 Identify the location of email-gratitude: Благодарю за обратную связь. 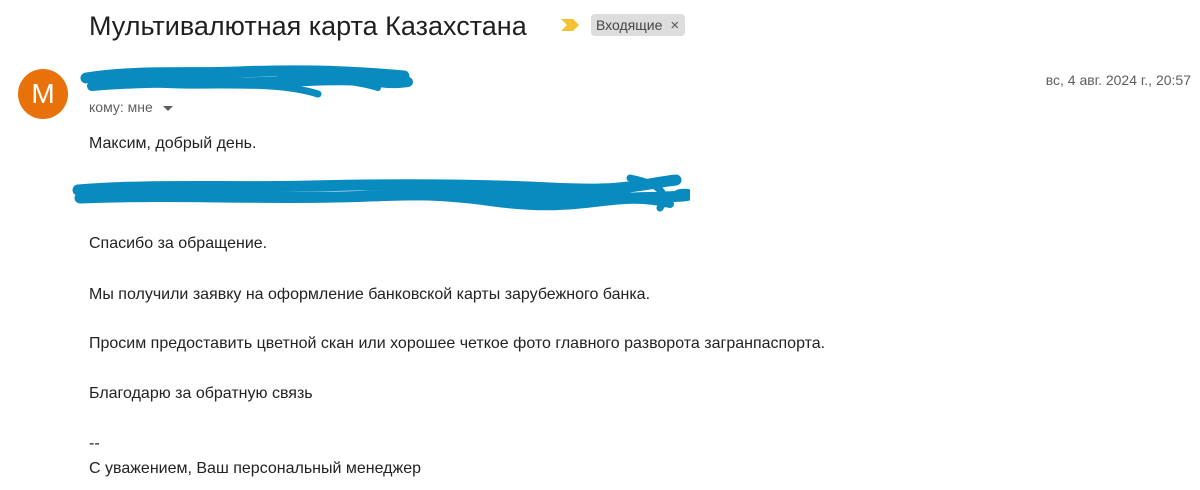
(201, 393).